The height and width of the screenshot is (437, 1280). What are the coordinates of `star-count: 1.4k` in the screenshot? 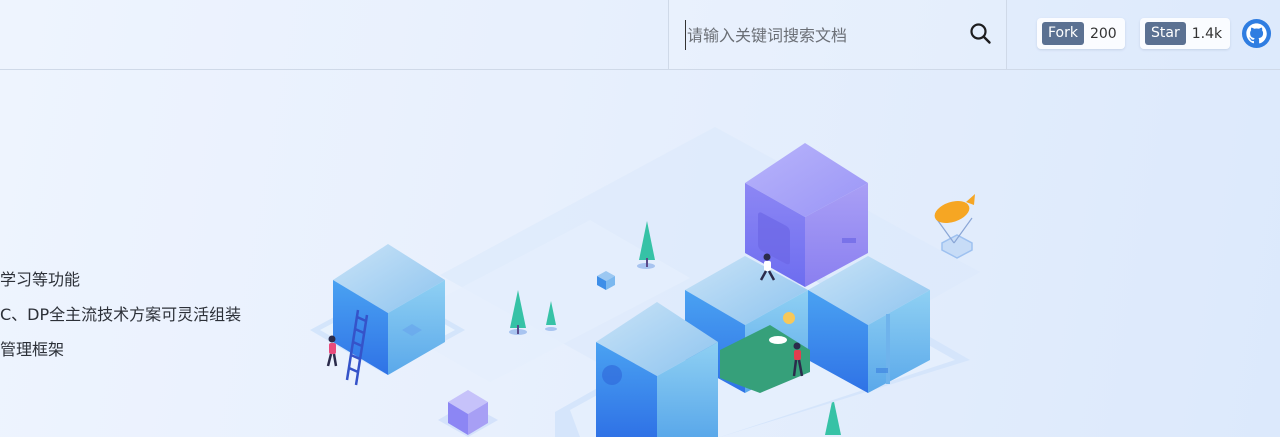 It's located at (1207, 33).